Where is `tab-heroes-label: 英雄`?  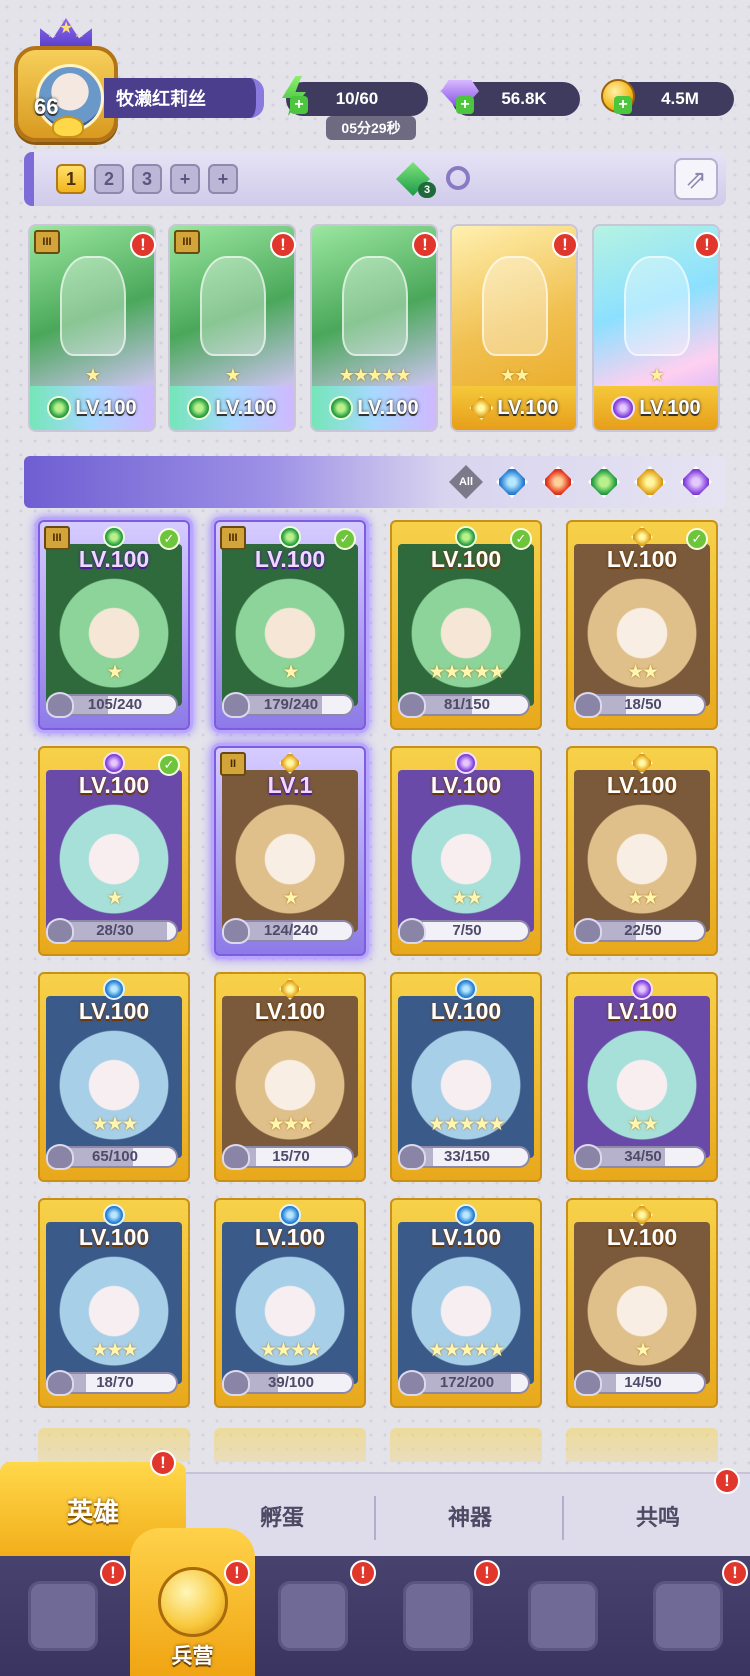 tab-heroes-label: 英雄 is located at coordinates (92, 1511).